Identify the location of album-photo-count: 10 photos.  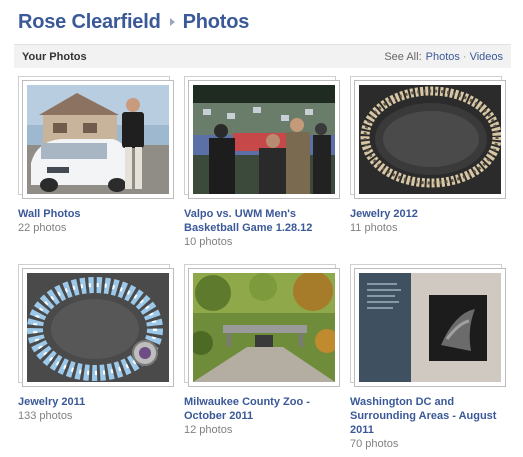
(208, 242).